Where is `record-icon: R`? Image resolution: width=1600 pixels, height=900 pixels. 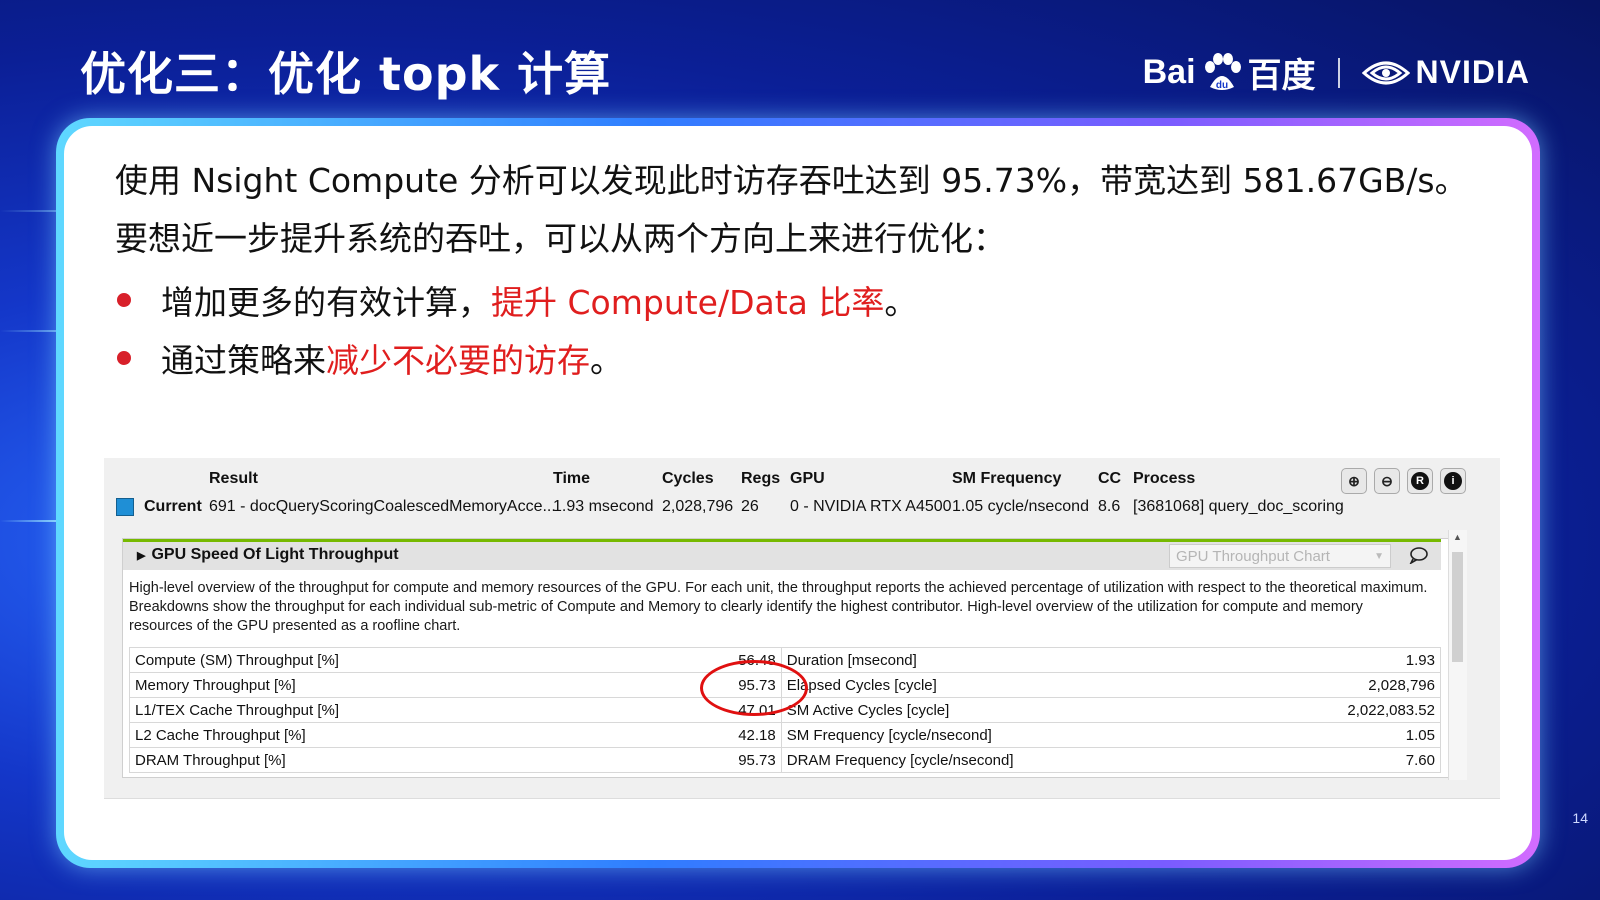
record-icon: R is located at coordinates (1420, 481).